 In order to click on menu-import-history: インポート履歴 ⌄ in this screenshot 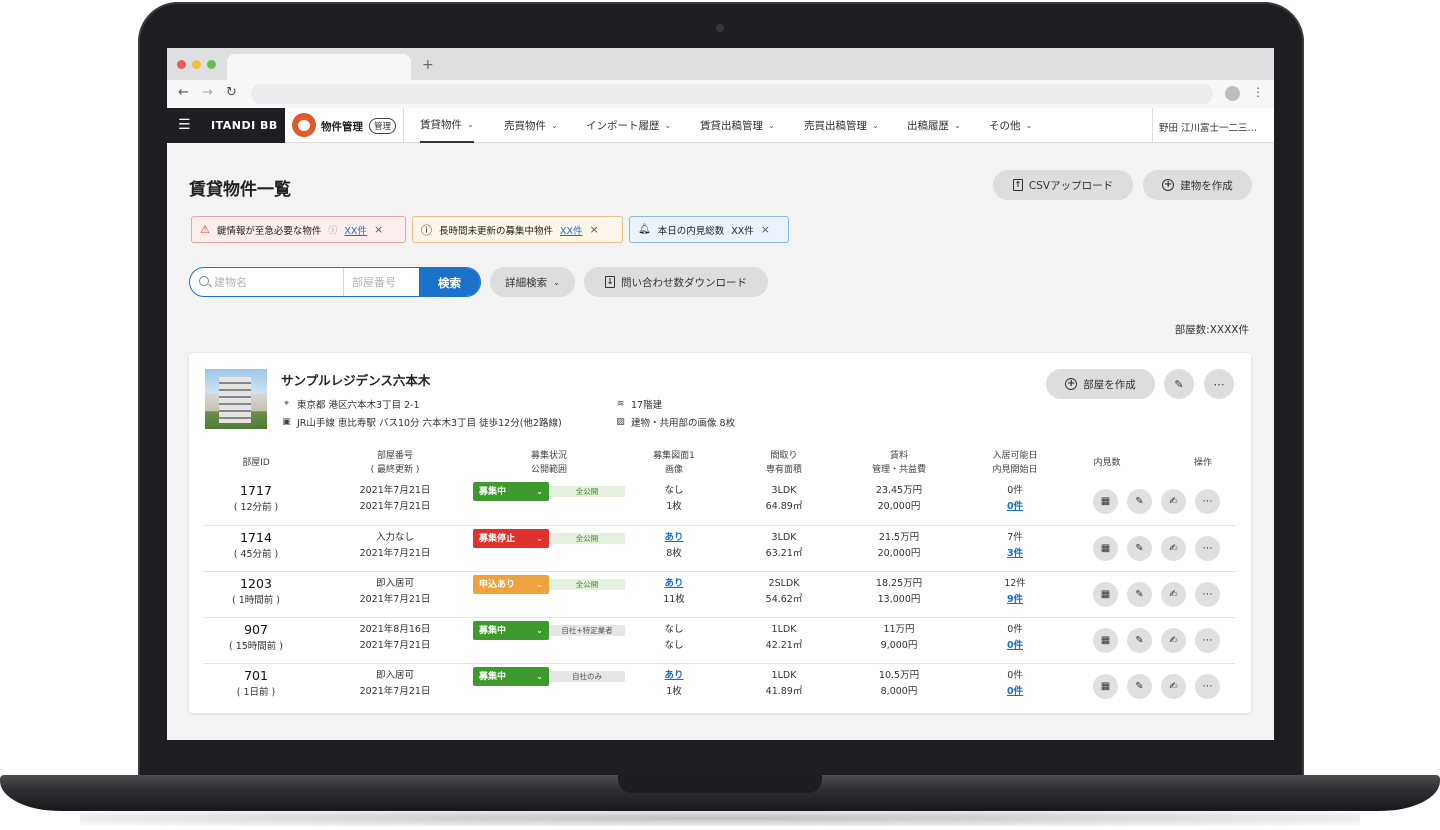, I will do `click(628, 125)`.